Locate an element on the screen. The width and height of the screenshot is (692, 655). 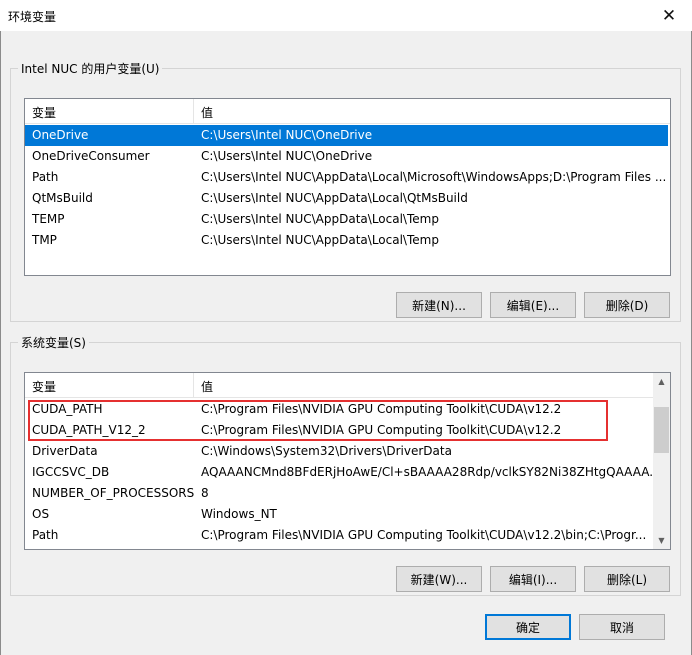
cancel-button: 取消 is located at coordinates (622, 627).